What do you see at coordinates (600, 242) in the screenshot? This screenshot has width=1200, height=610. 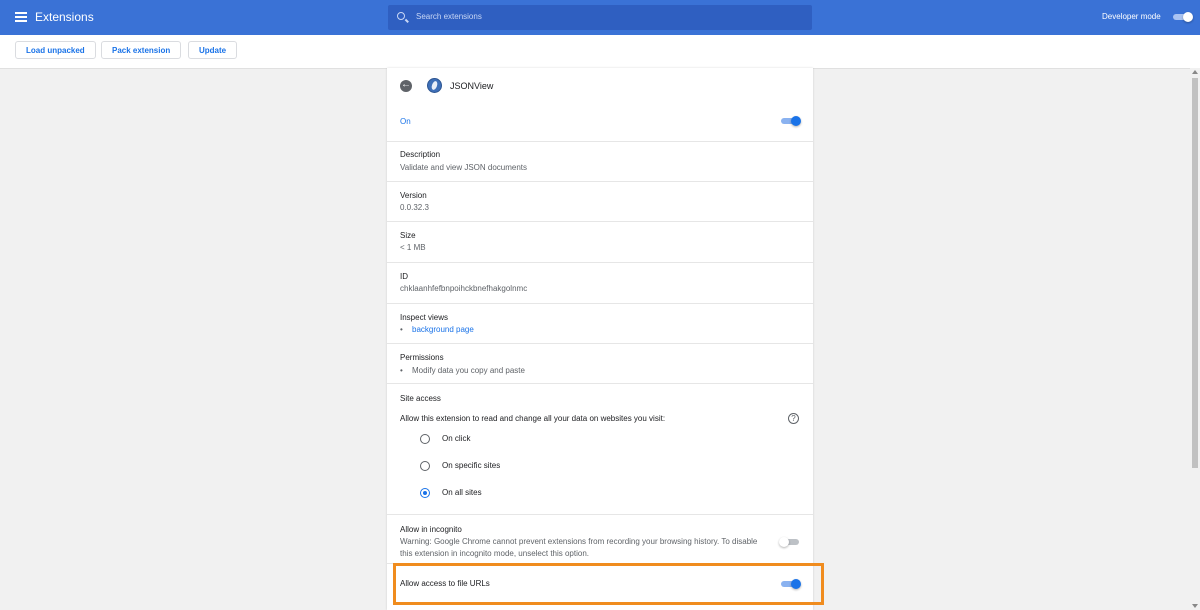 I see `size-row: Size < 1 MB` at bounding box center [600, 242].